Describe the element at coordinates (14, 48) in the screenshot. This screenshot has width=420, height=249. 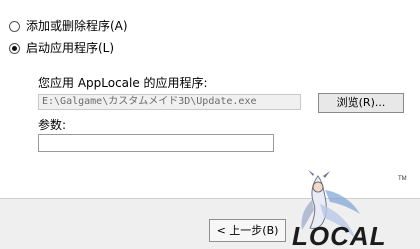
I see `radio-start-app` at that location.